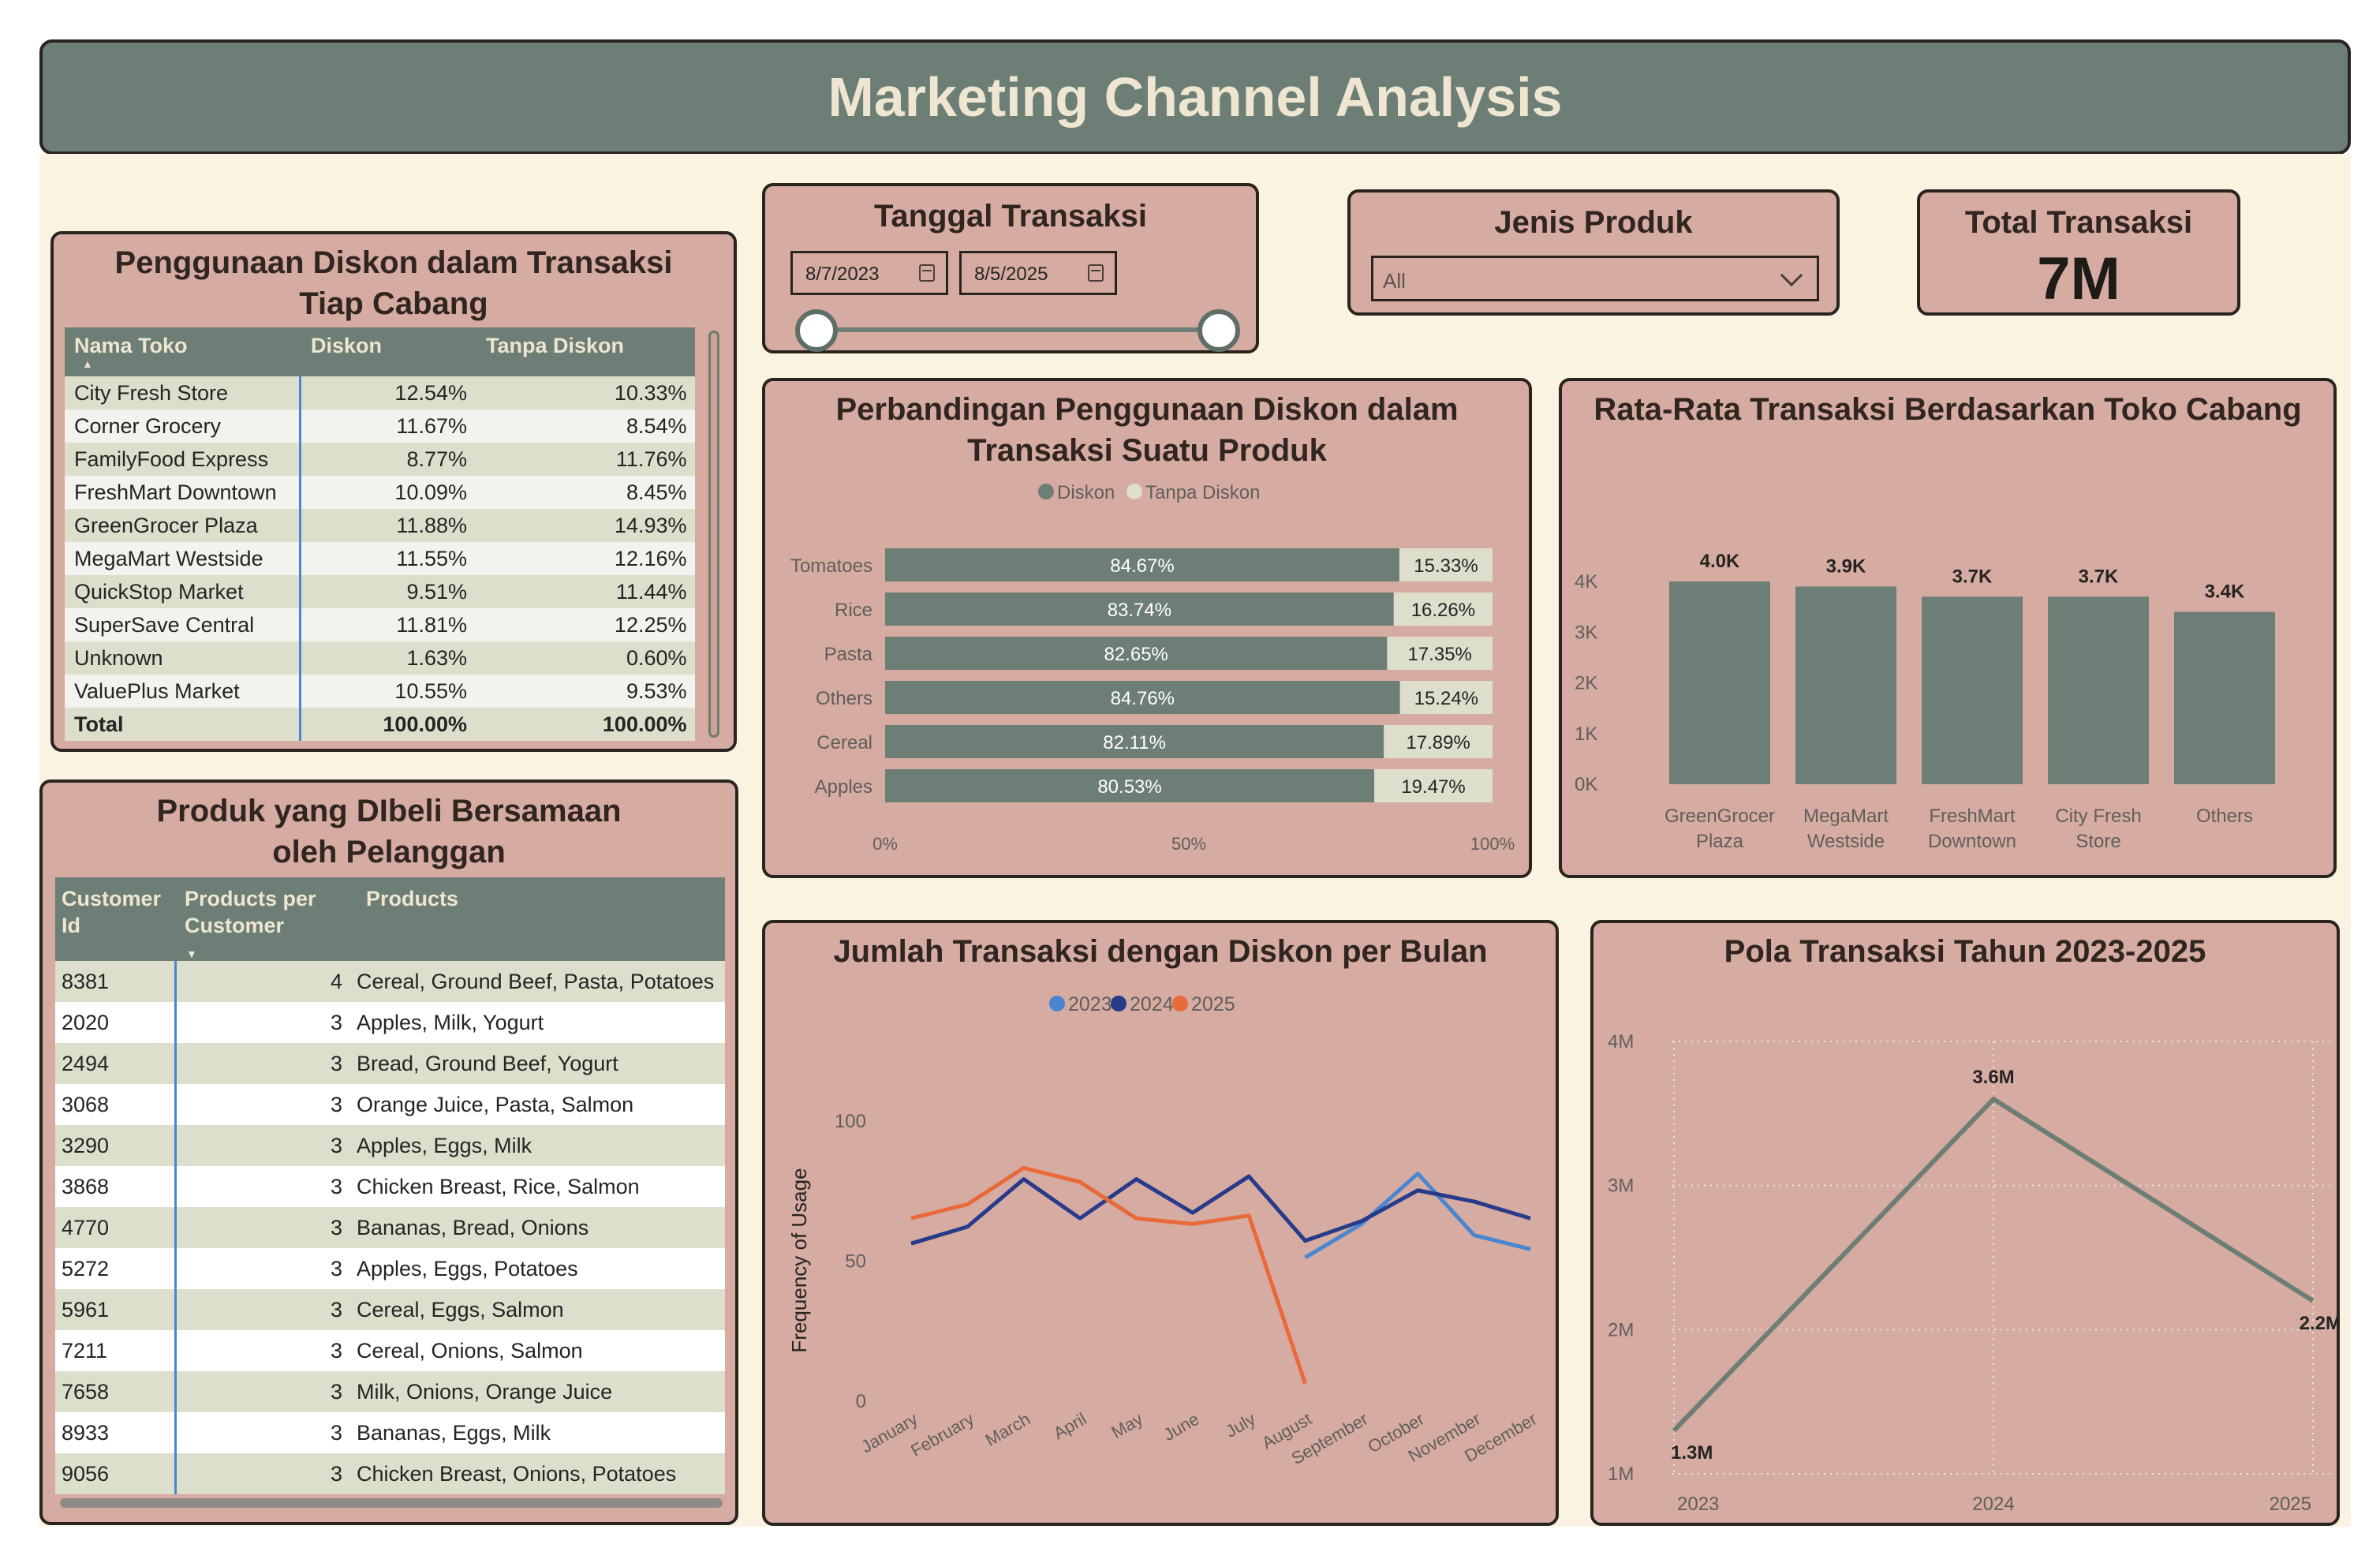  I want to click on page-title: Marketing Channel Analysis, so click(1195, 97).